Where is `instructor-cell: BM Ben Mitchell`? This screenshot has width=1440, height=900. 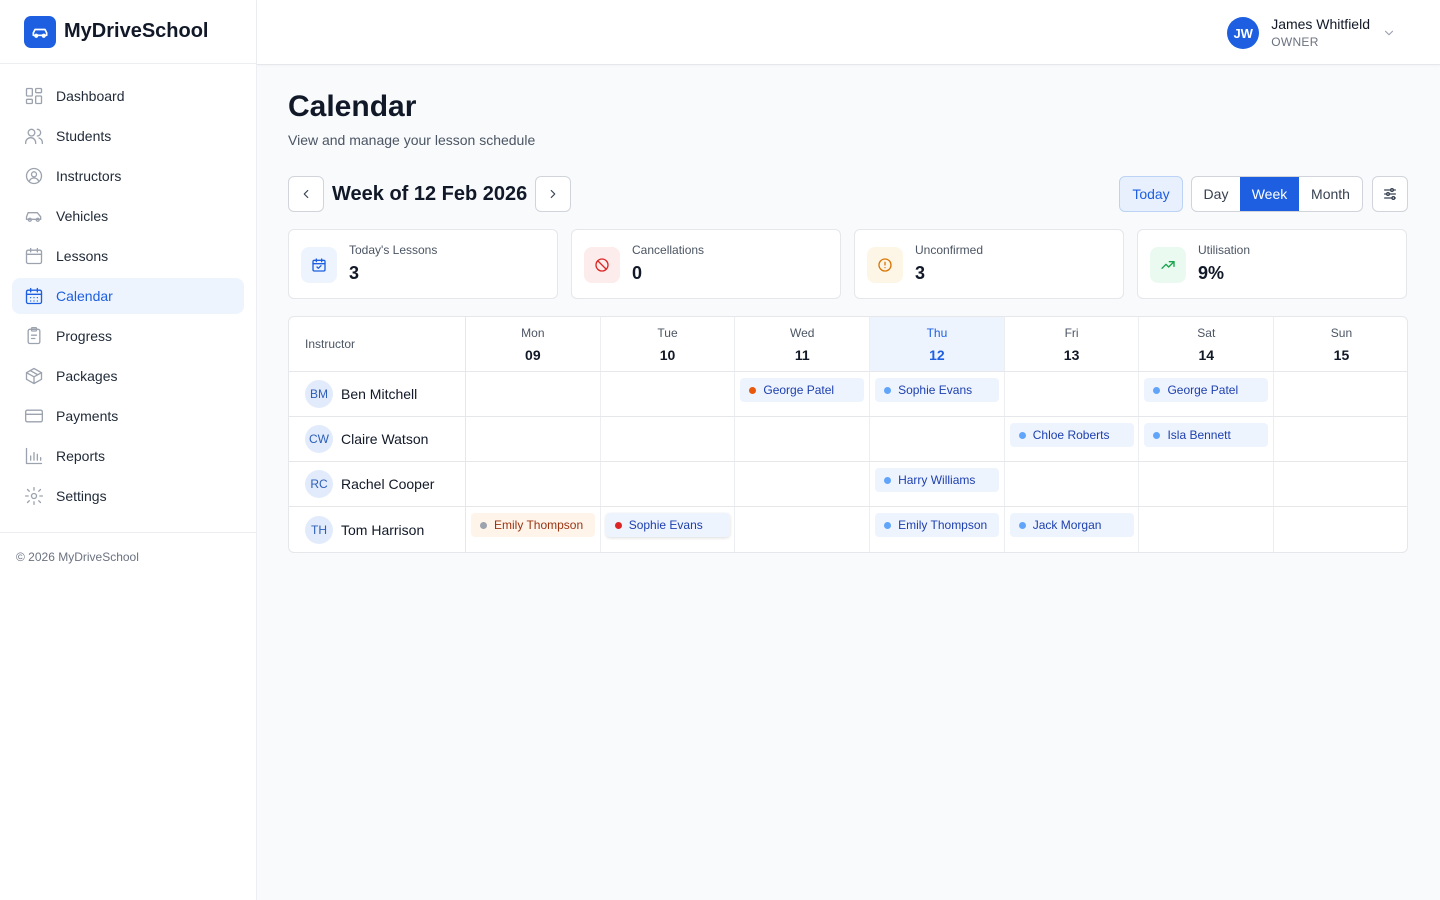 instructor-cell: BM Ben Mitchell is located at coordinates (377, 394).